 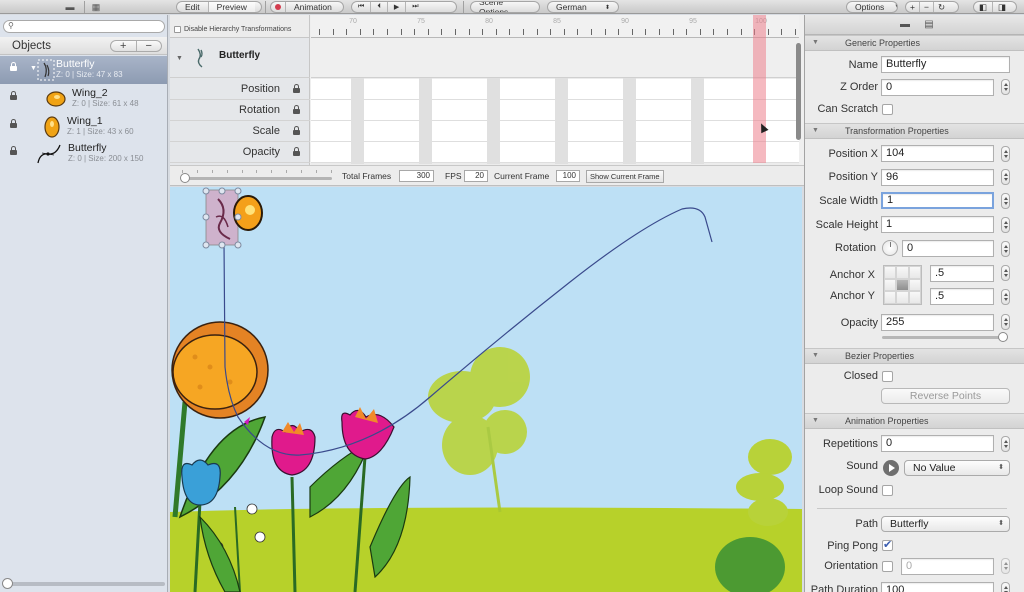 I want to click on sound-select: No Value ⬍, so click(x=957, y=468).